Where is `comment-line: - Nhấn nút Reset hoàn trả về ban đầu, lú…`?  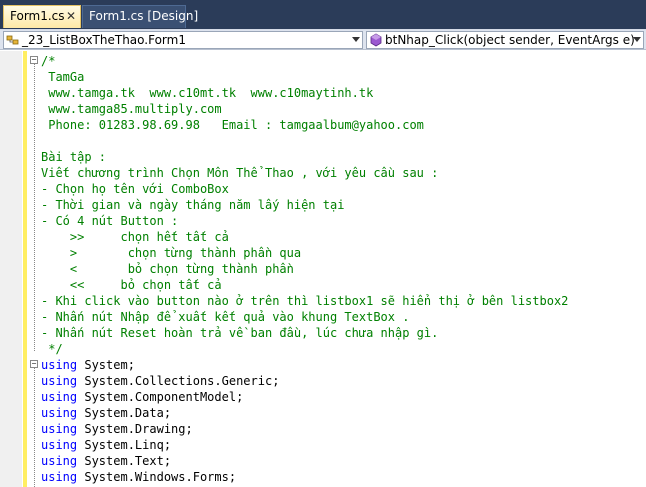
comment-line: - Nhấn nút Reset hoàn trả về ban đầu, lú… is located at coordinates (240, 333).